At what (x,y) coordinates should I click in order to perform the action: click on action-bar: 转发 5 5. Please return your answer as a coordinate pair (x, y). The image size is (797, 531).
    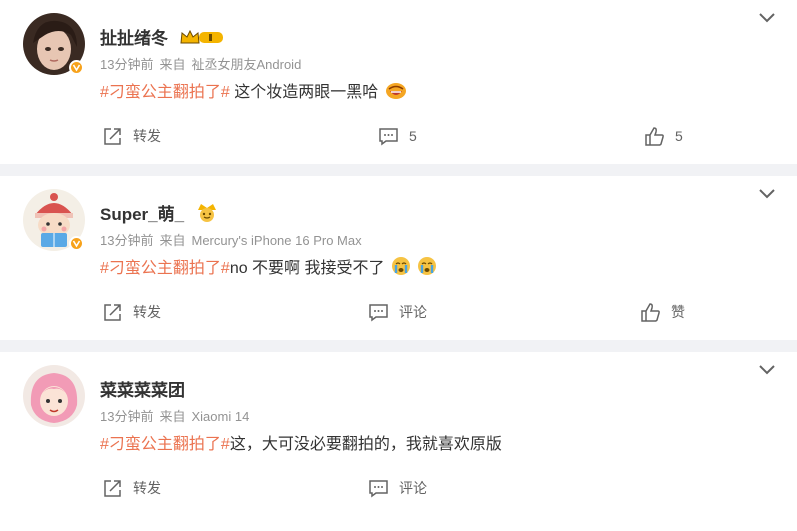
    Looking at the image, I should click on (400, 136).